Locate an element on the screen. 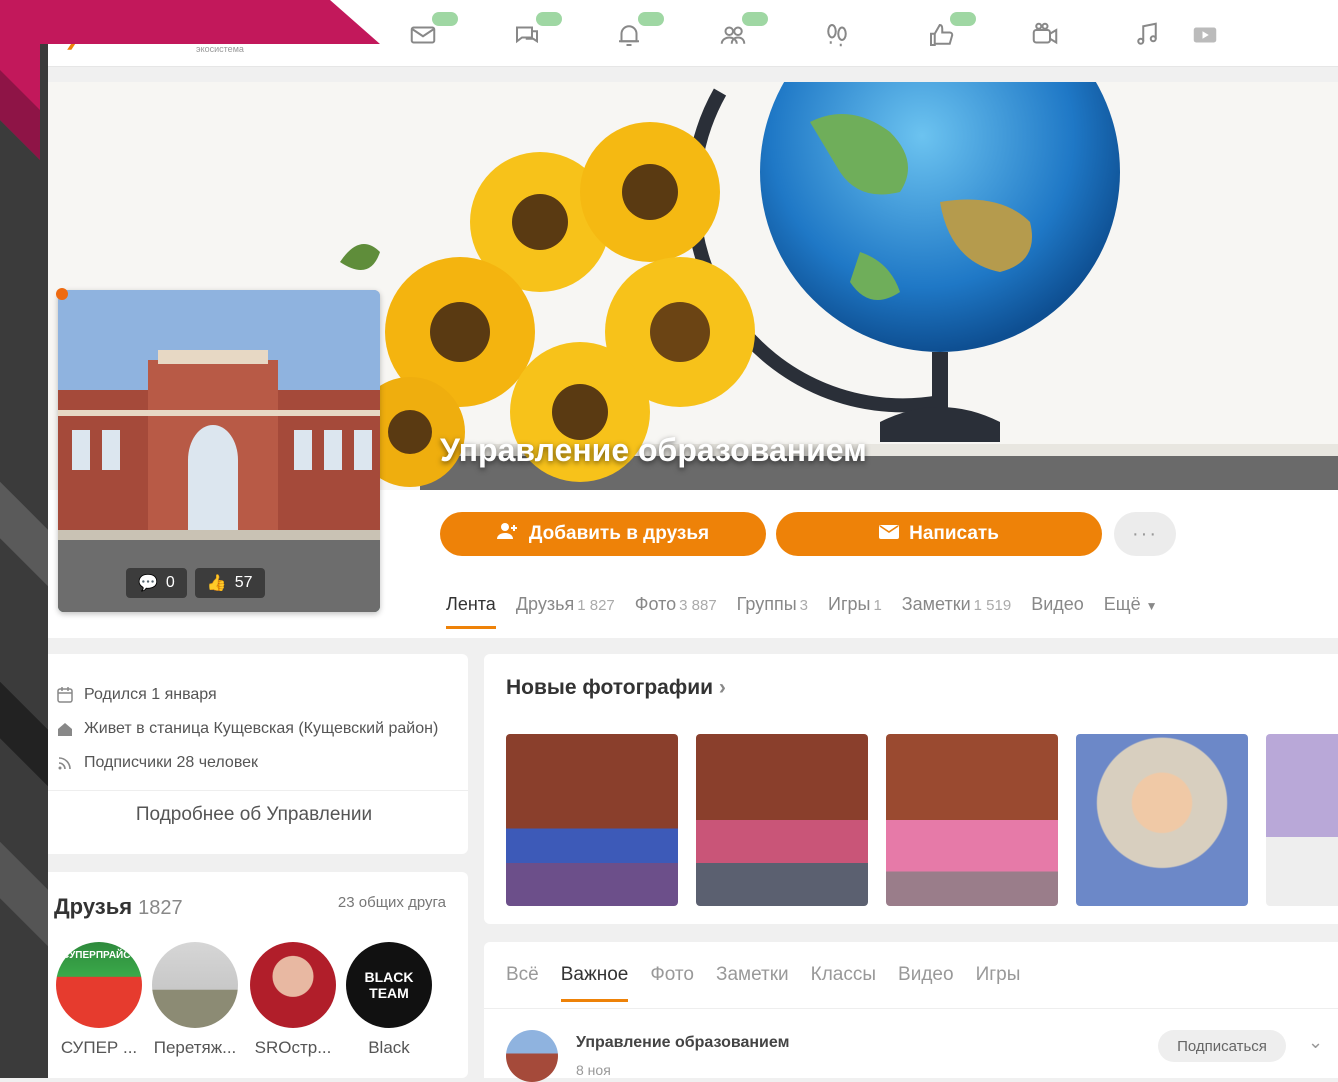  friend-item: BLACK TEAM Black is located at coordinates (389, 1000).